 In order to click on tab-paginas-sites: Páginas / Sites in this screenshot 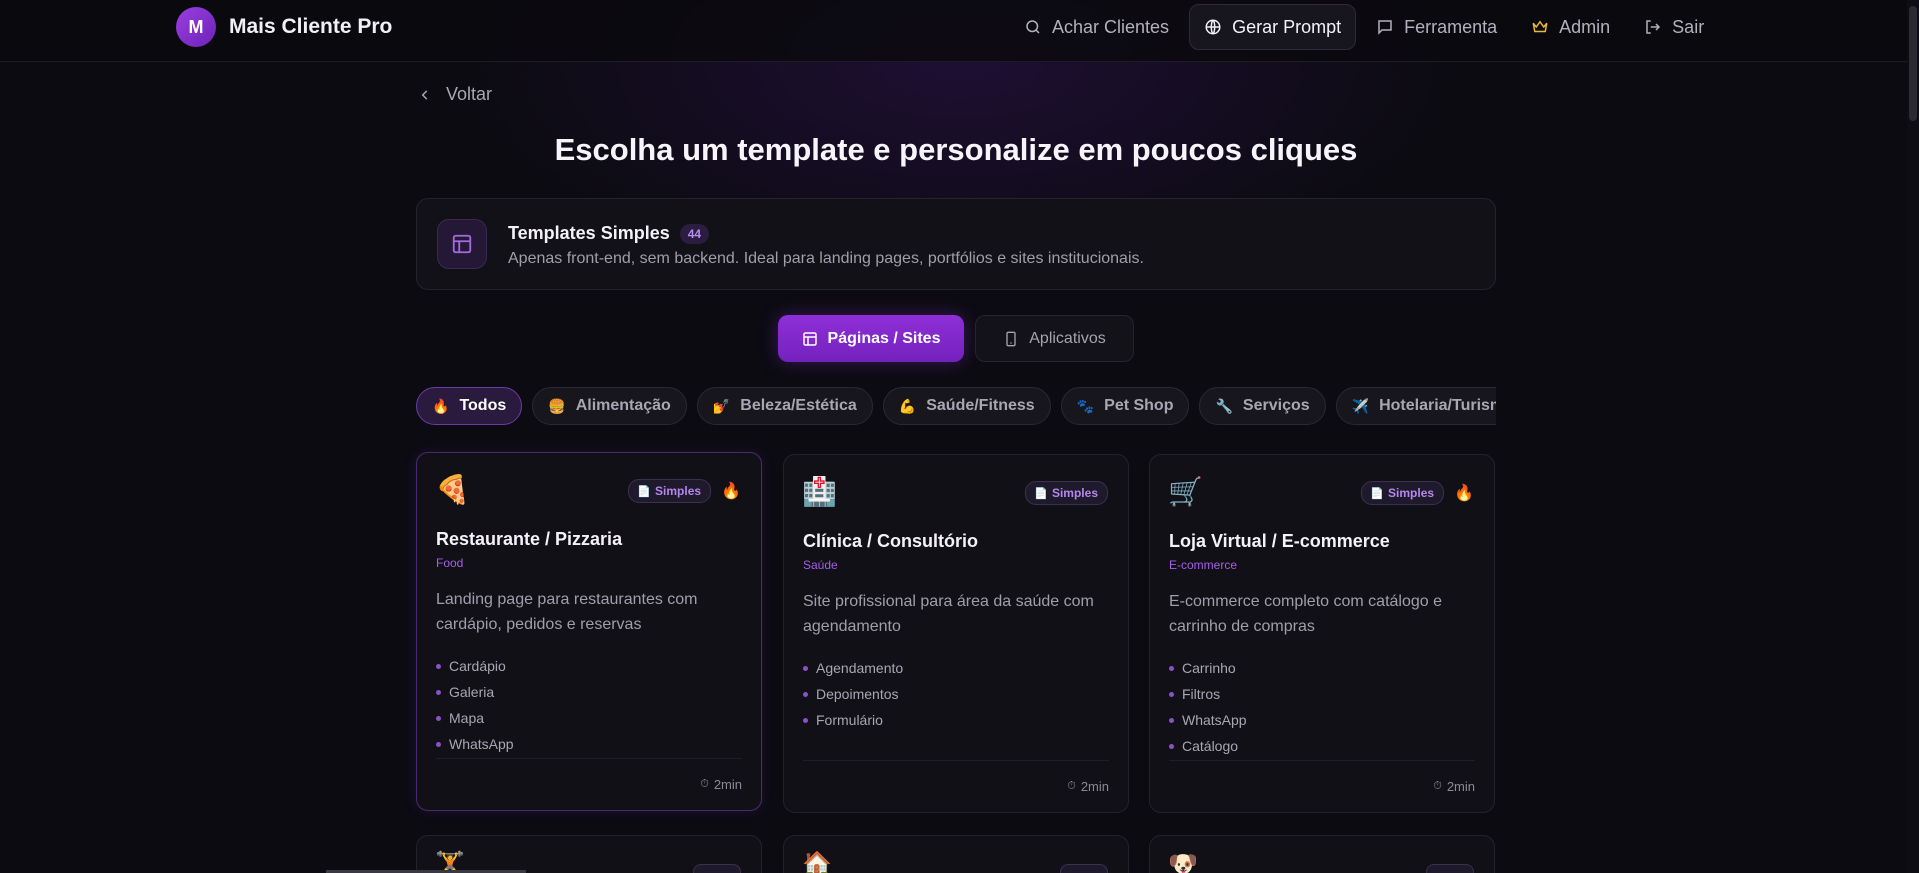, I will do `click(871, 338)`.